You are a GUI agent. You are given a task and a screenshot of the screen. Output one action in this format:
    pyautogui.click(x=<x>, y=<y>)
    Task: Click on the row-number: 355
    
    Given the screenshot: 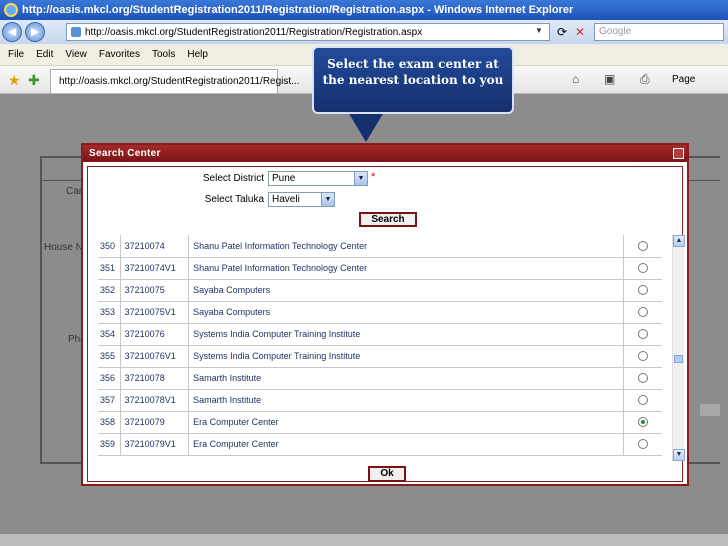 What is the action you would take?
    pyautogui.click(x=109, y=356)
    